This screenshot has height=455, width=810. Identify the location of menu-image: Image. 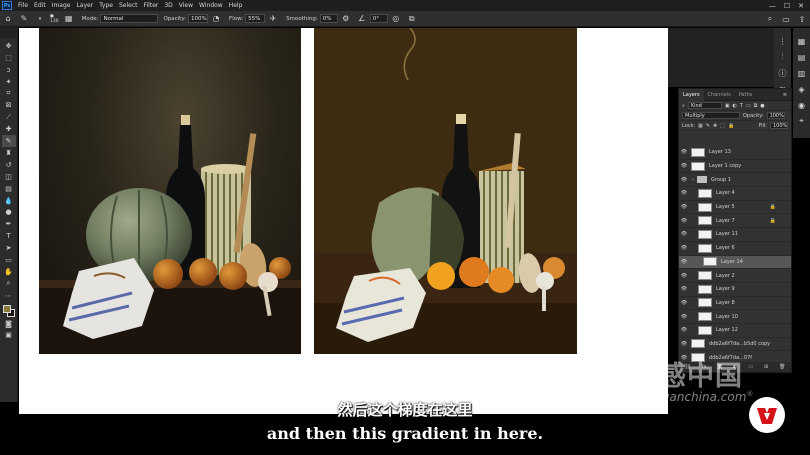
(61, 5).